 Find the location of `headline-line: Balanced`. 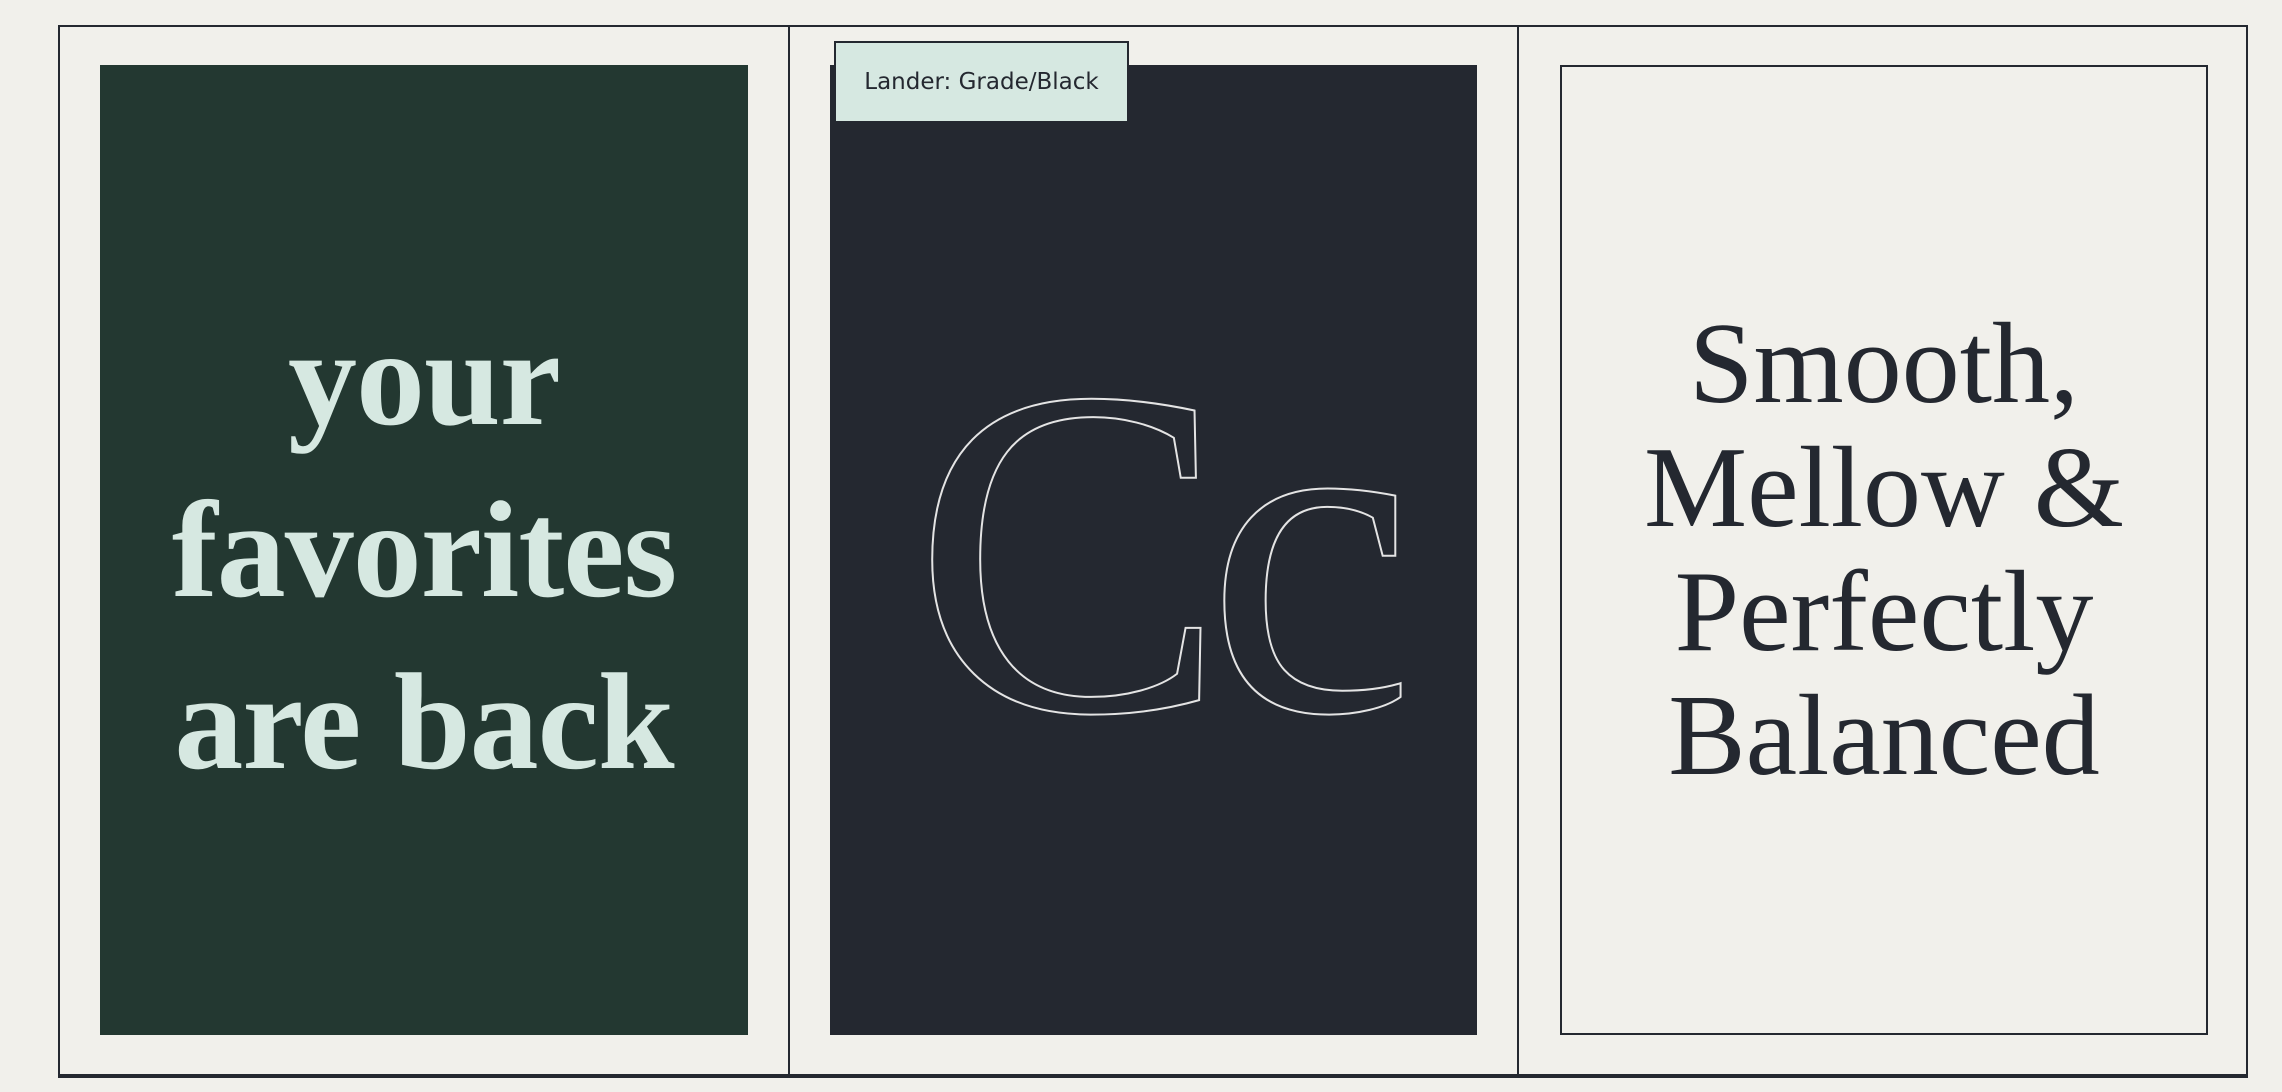

headline-line: Balanced is located at coordinates (1884, 736).